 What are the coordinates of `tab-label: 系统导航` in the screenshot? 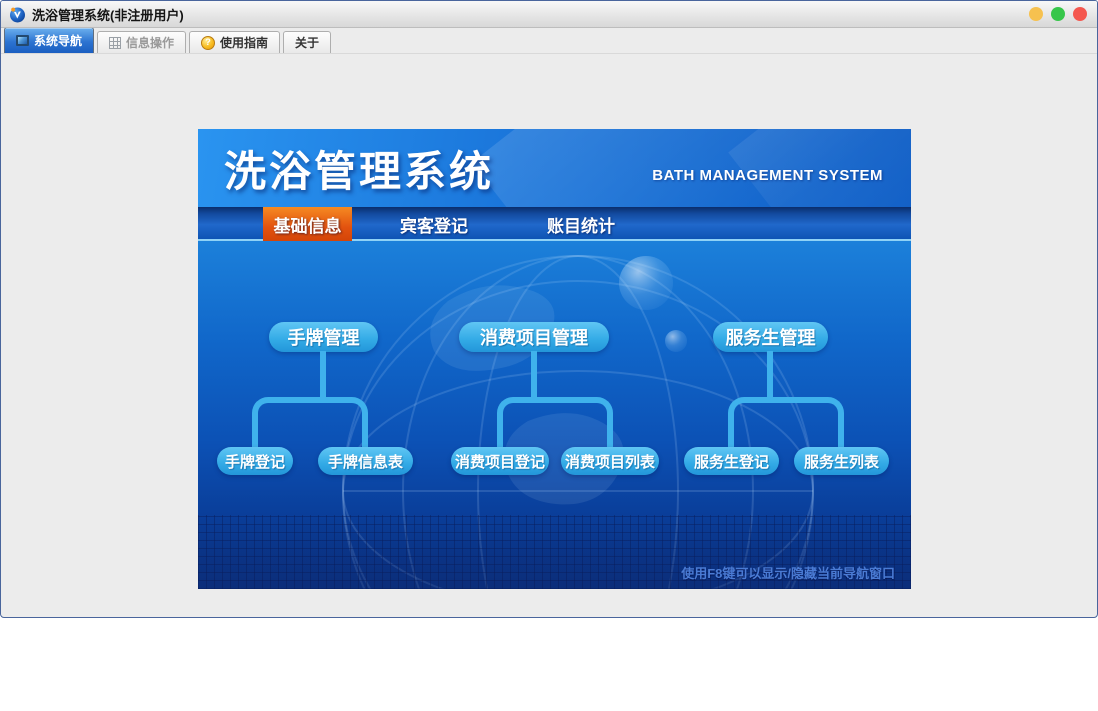 It's located at (58, 41).